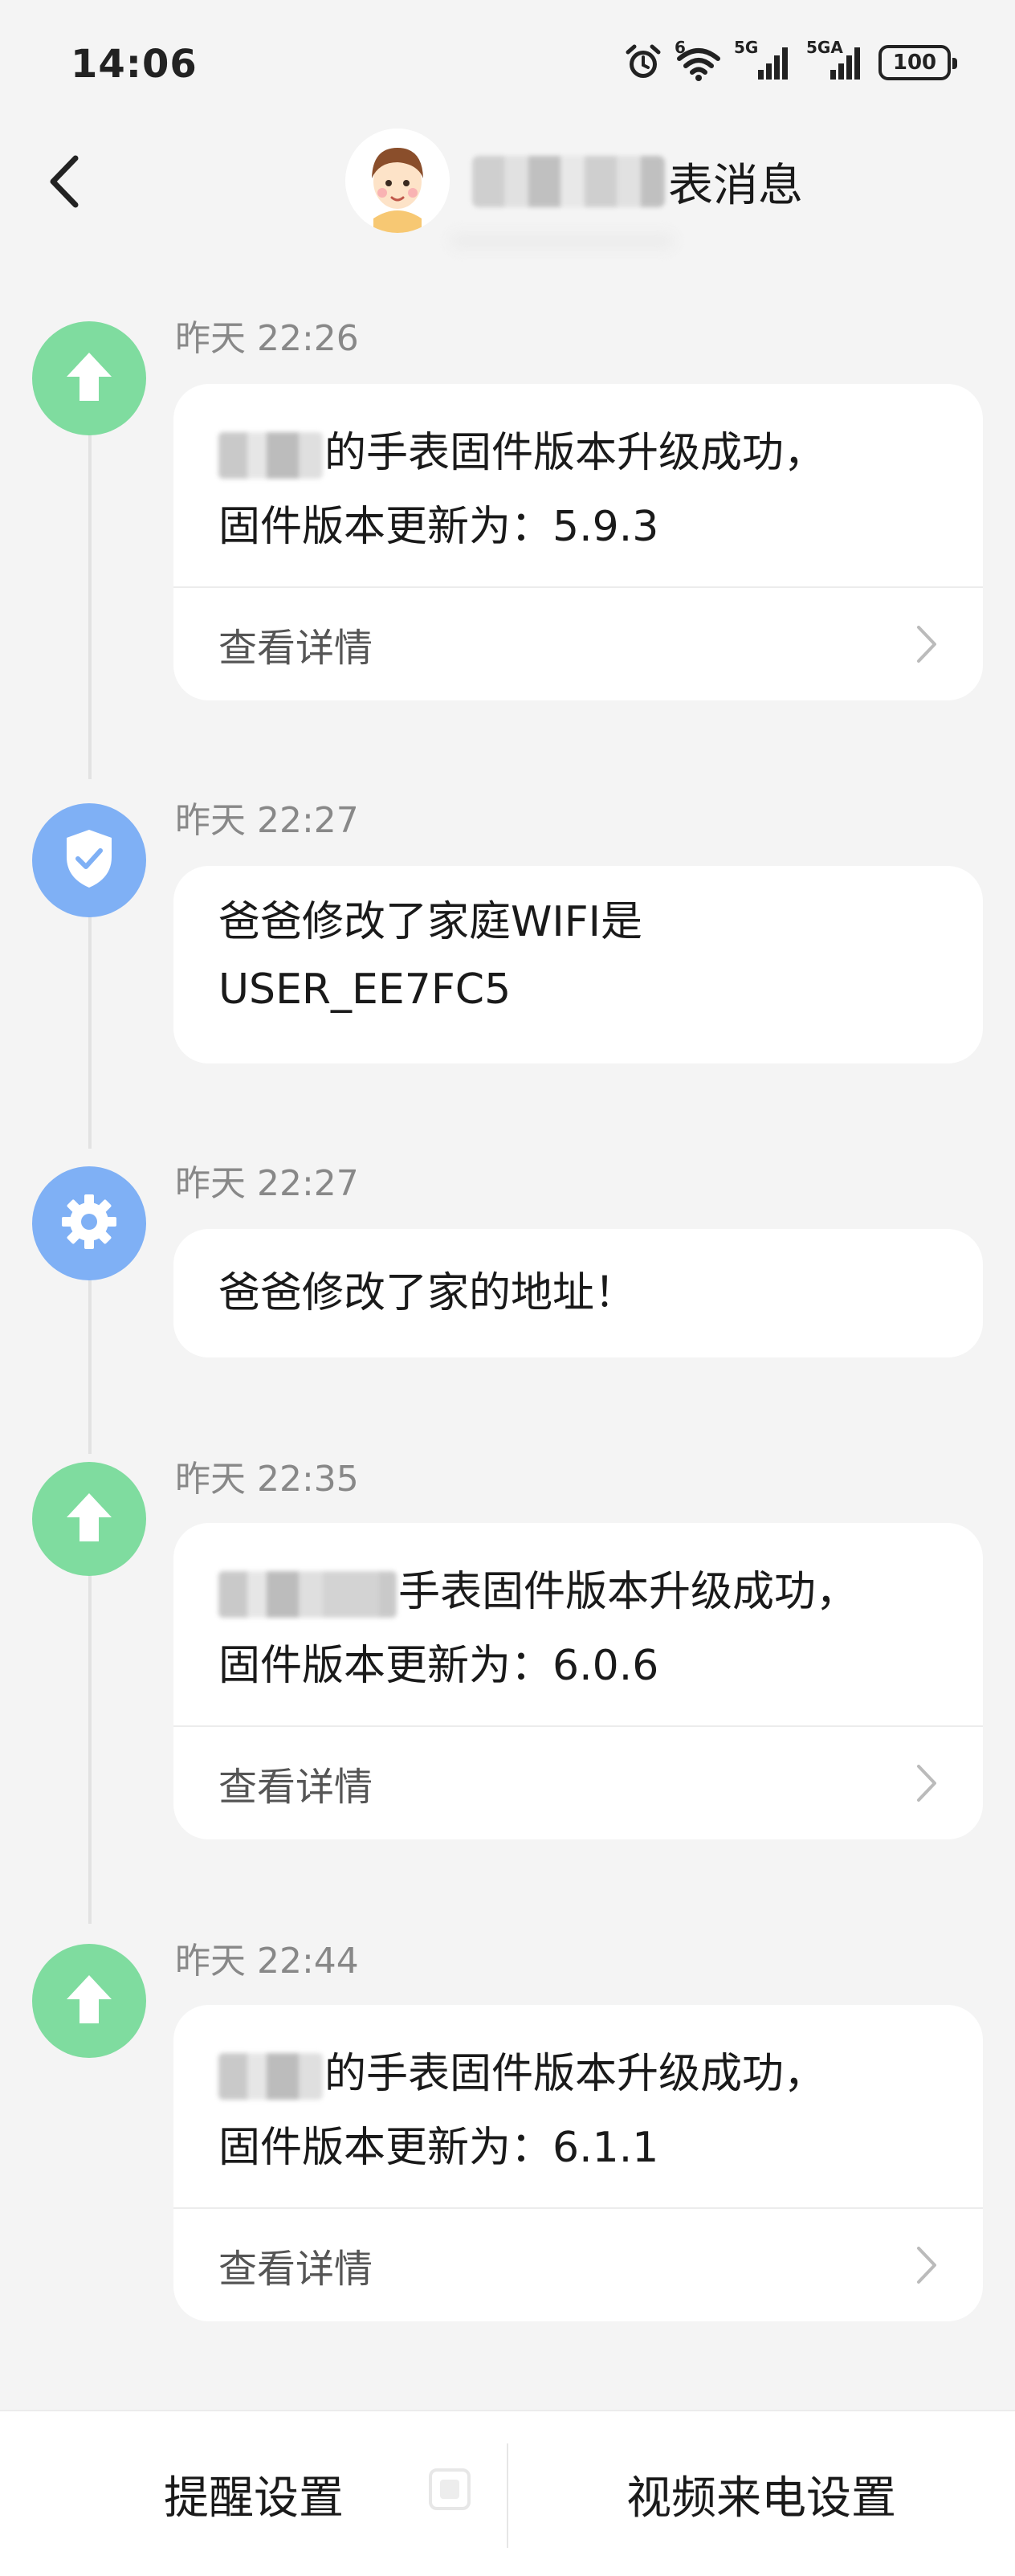 This screenshot has height=2576, width=1015. I want to click on message-line2: 固件版本更新为：5.9.3, so click(438, 527).